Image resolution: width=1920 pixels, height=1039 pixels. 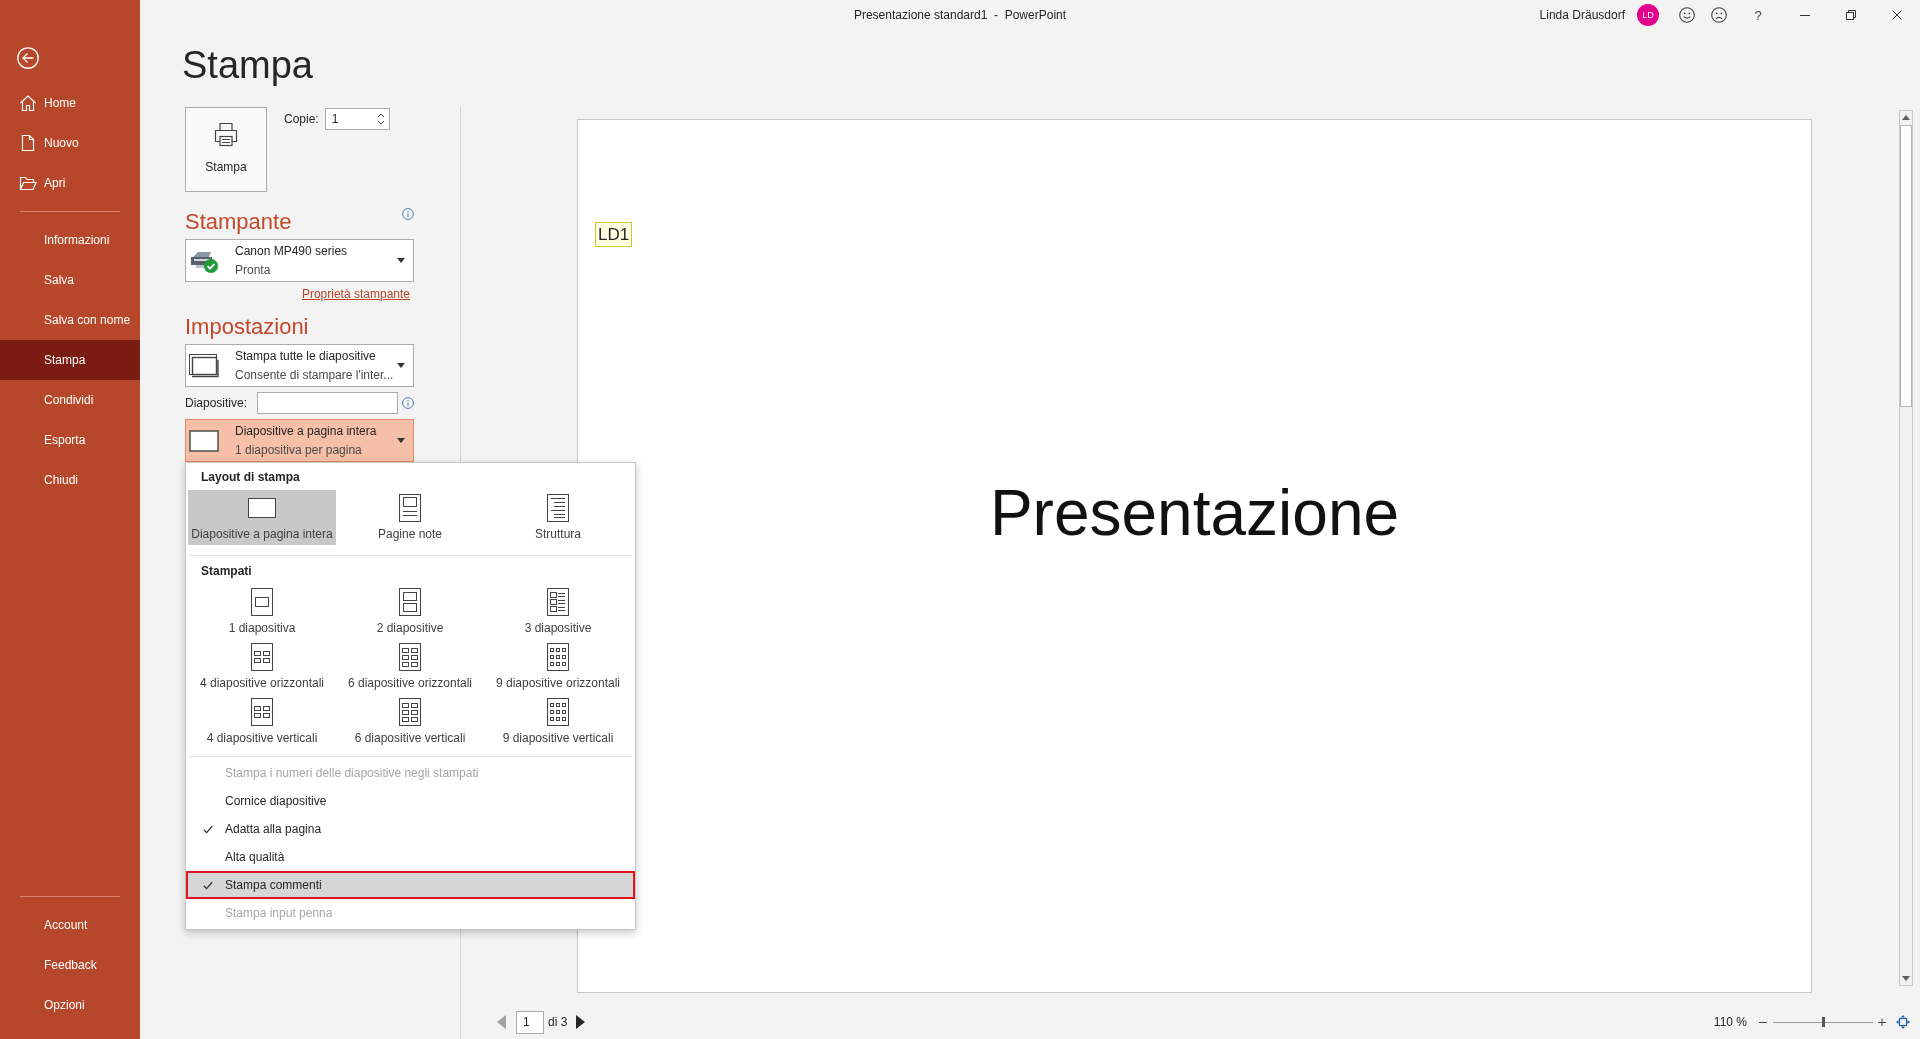 I want to click on sidebar-item: Home, so click(x=70, y=103).